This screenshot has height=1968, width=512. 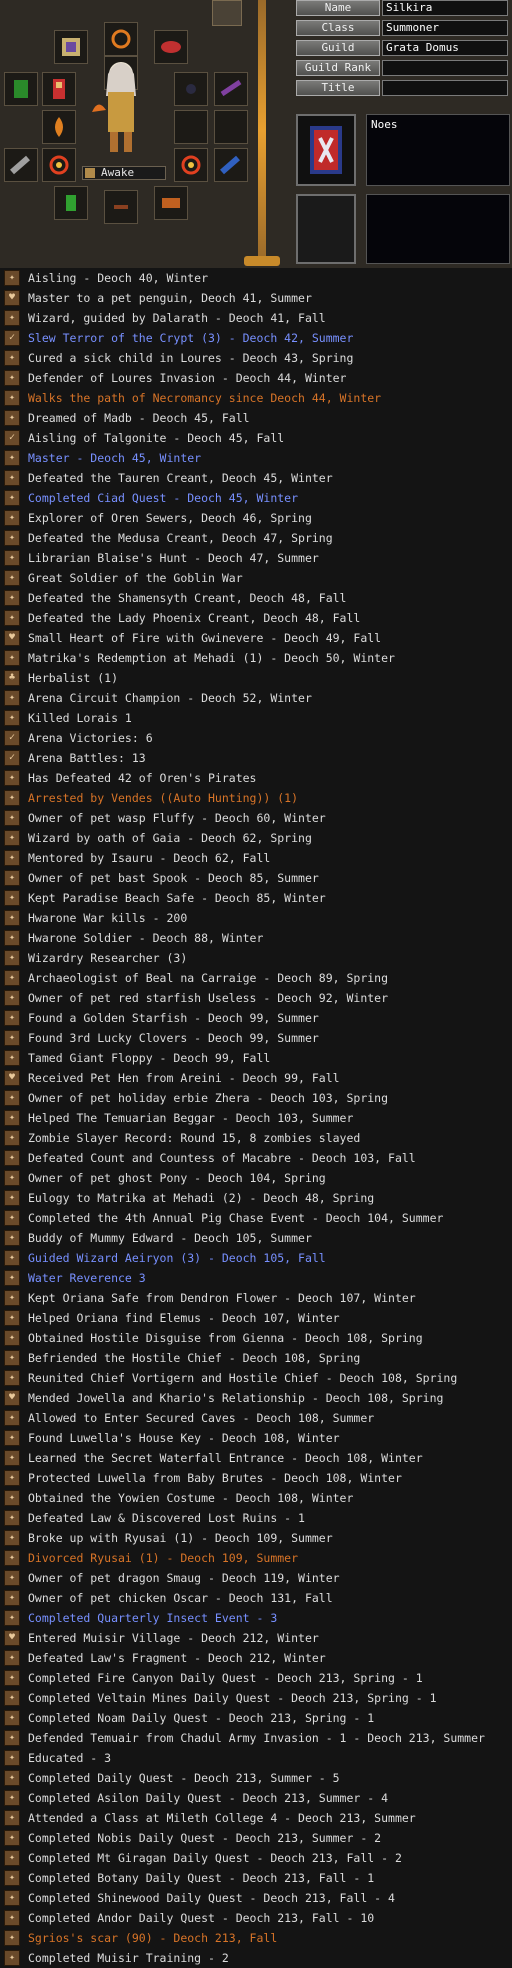 What do you see at coordinates (445, 8) in the screenshot?
I see `name-value: Silkira` at bounding box center [445, 8].